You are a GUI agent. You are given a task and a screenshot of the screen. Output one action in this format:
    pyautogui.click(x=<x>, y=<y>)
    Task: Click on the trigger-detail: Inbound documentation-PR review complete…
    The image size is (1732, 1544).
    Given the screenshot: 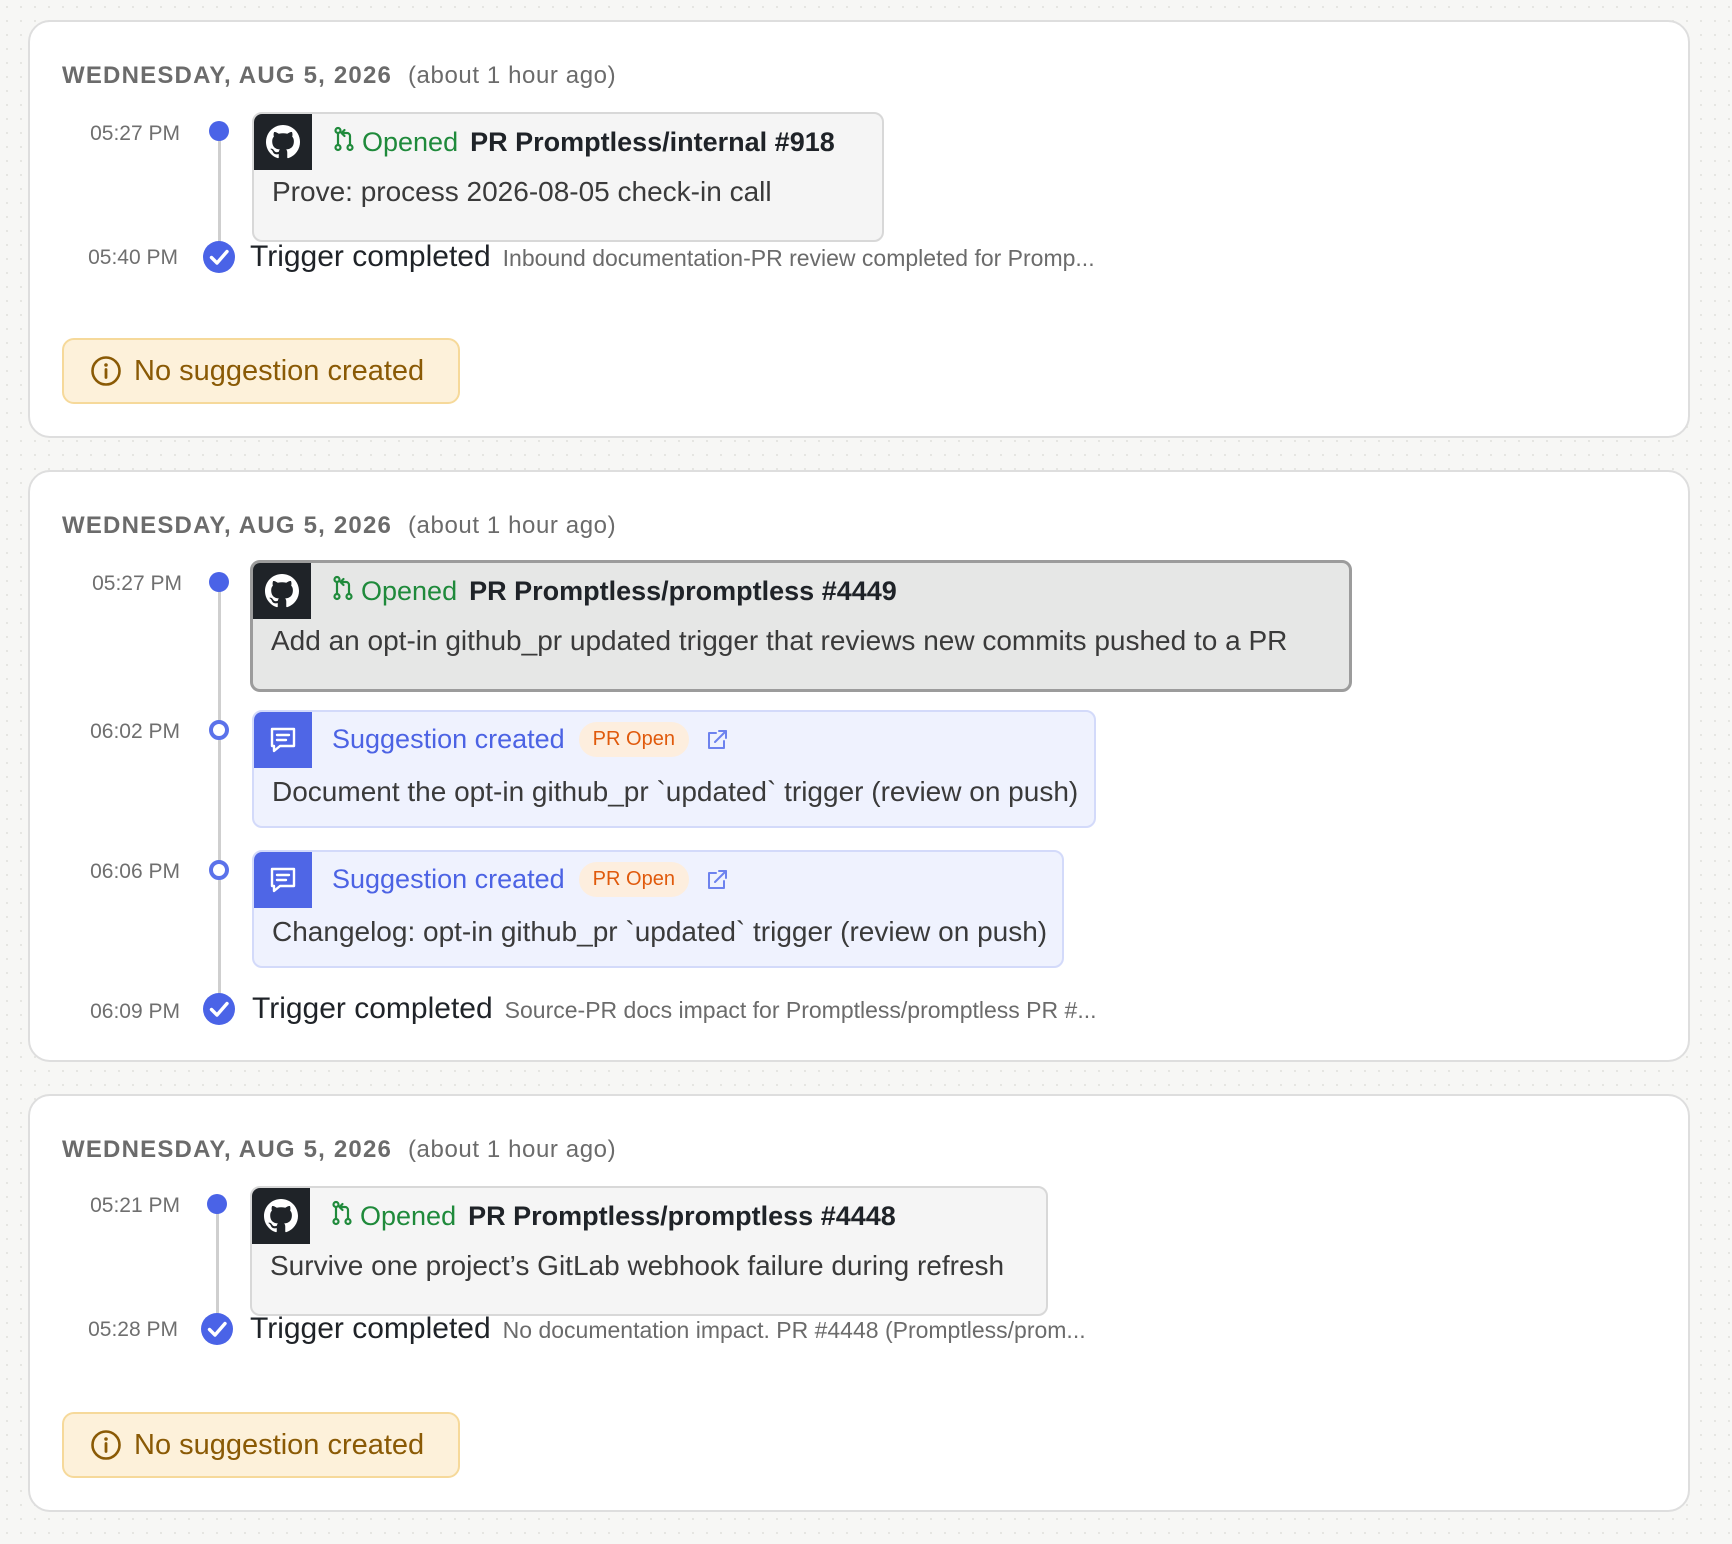 What is the action you would take?
    pyautogui.click(x=799, y=258)
    